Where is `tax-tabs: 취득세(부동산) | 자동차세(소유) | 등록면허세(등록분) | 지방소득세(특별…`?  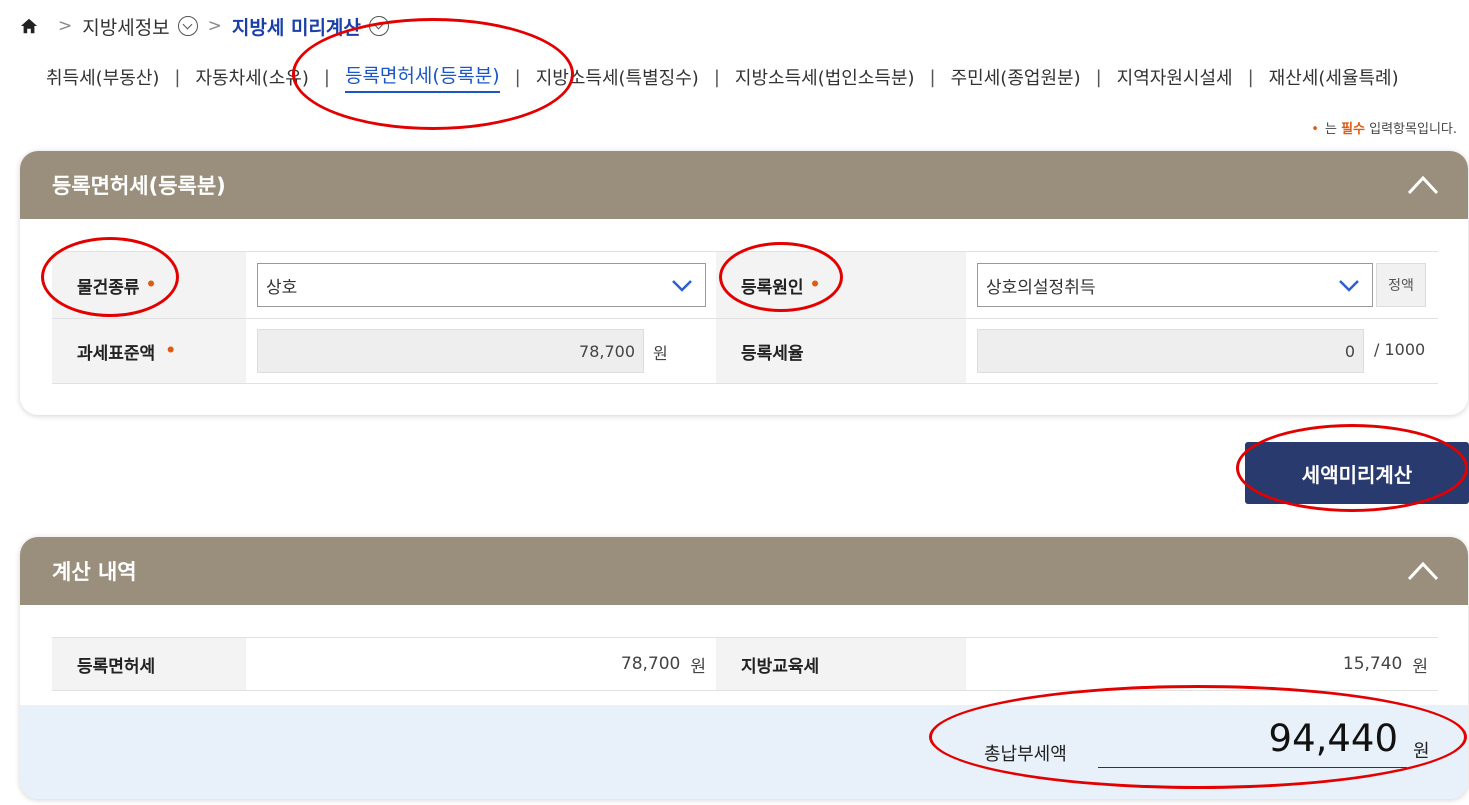
tax-tabs: 취득세(부동산) | 자동차세(소유) | 등록면허세(등록분) | 지방소득세(특별… is located at coordinates (722, 77).